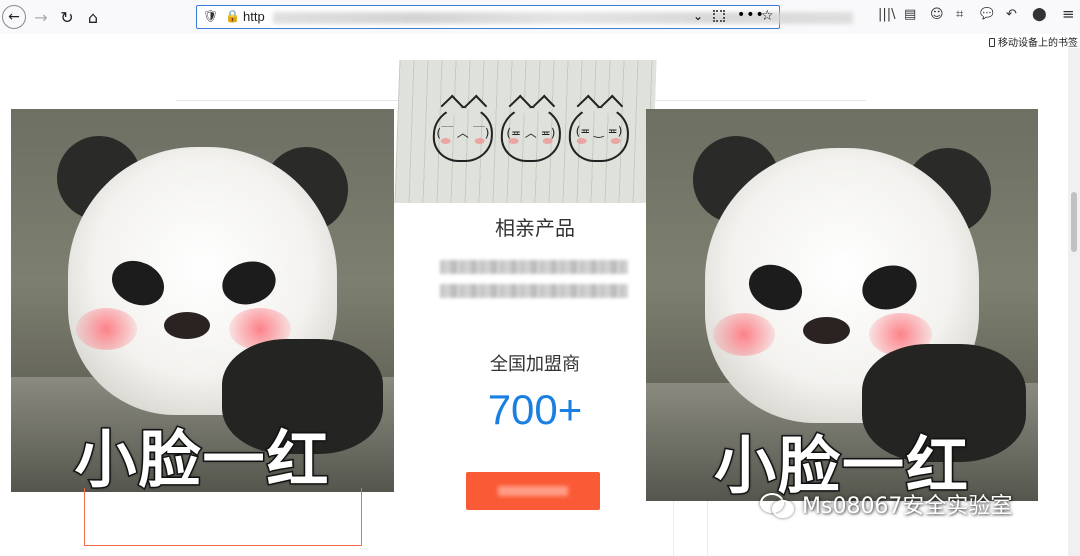 The width and height of the screenshot is (1080, 556). Describe the element at coordinates (719, 16) in the screenshot. I see `qr-code-icon` at that location.